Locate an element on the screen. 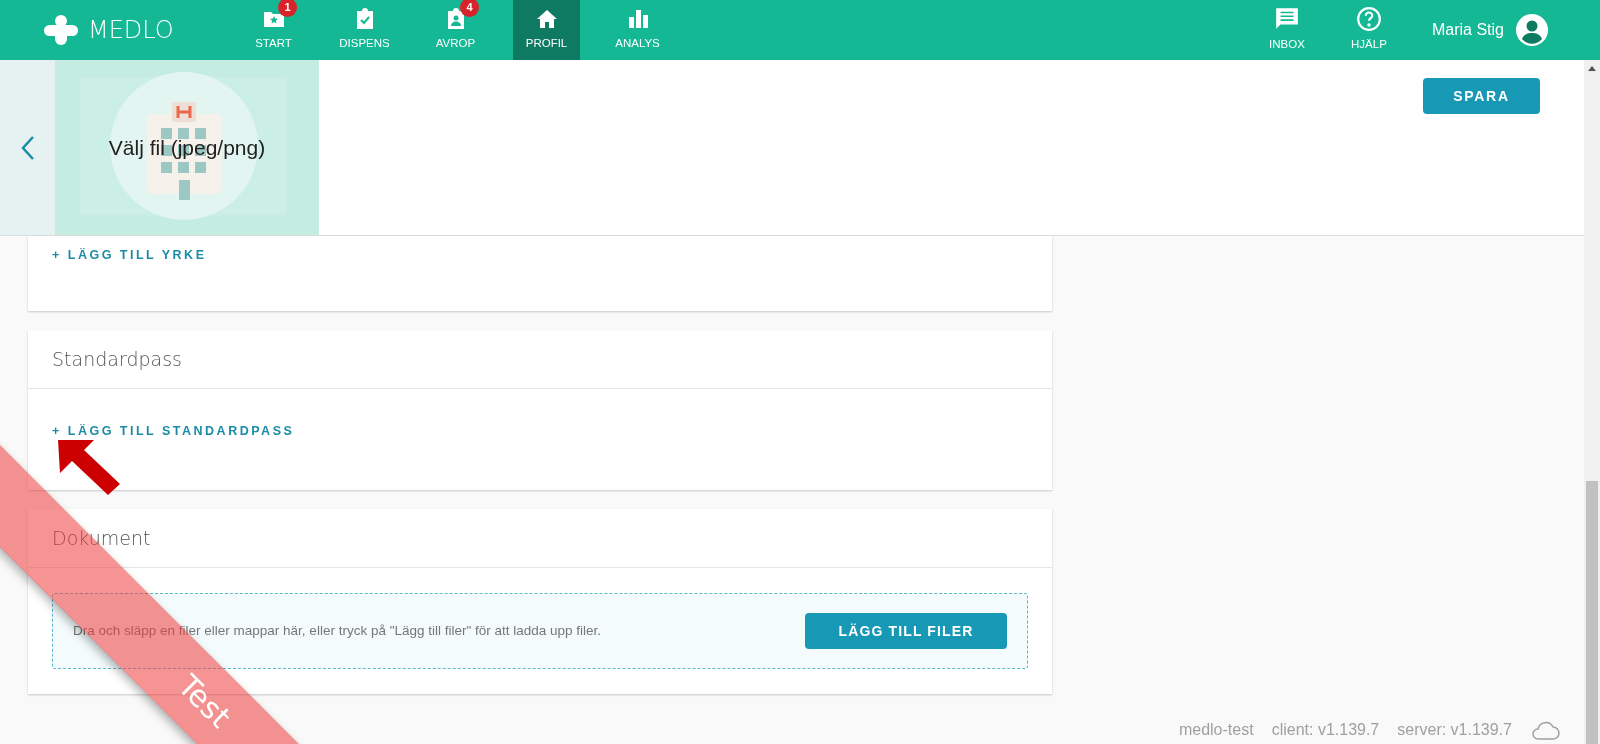 The width and height of the screenshot is (1600, 744). cross-logo-icon is located at coordinates (61, 30).